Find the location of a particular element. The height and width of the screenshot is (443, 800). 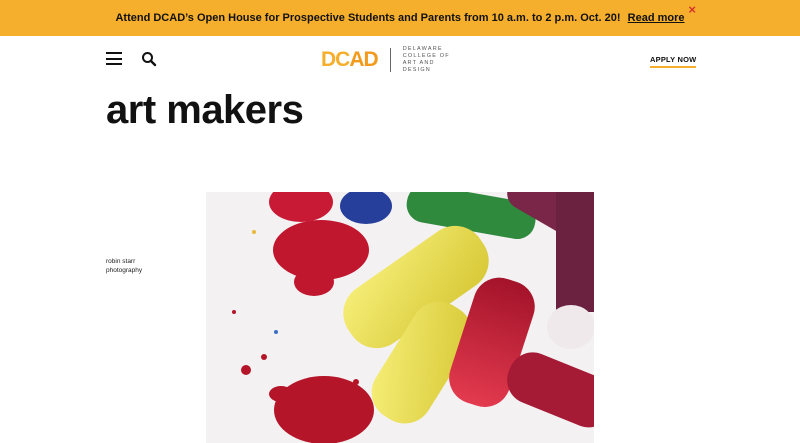

logo-wordmark: DCAD is located at coordinates (350, 59).